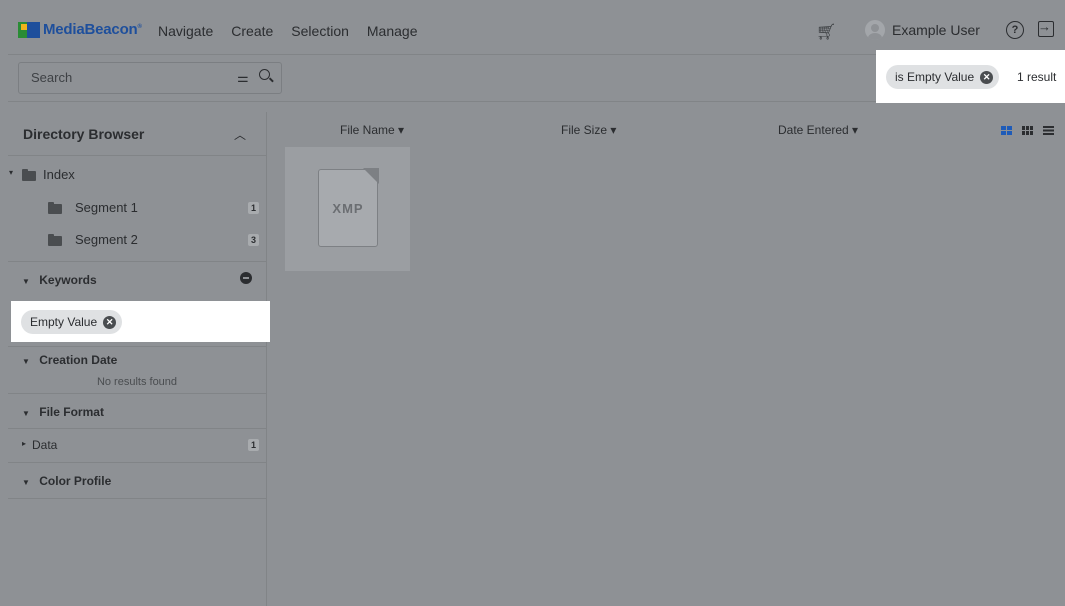 This screenshot has width=1065, height=606. What do you see at coordinates (287, 31) in the screenshot?
I see `main-nav: Navigate Create Selection Manage` at bounding box center [287, 31].